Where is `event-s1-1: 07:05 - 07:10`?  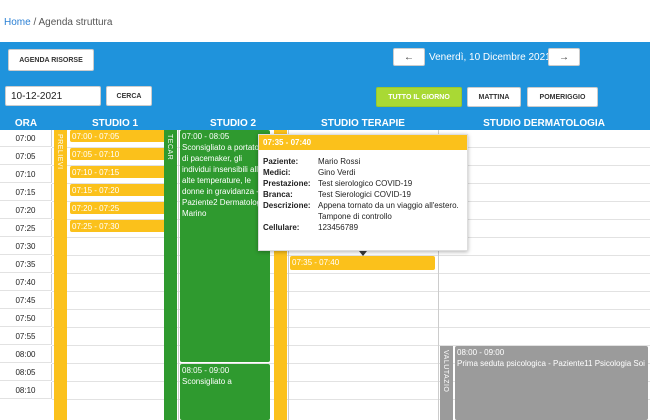
event-s1-1: 07:05 - 07:10 is located at coordinates (123, 154).